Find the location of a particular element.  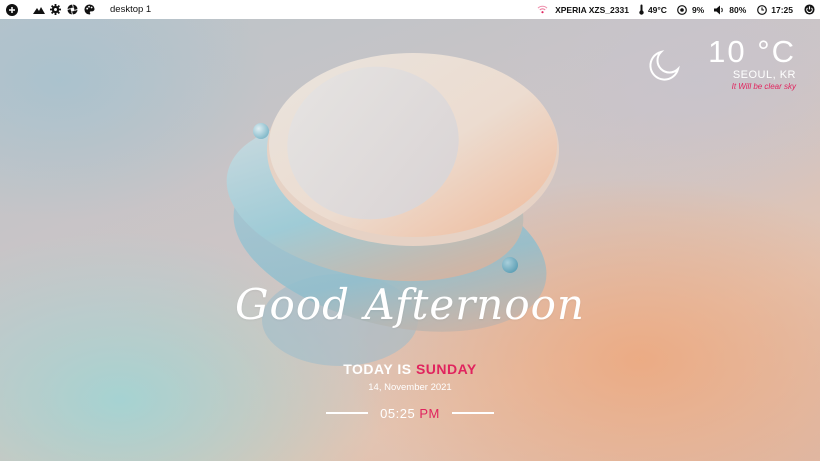

time-row: 05:25 PM is located at coordinates (410, 413).